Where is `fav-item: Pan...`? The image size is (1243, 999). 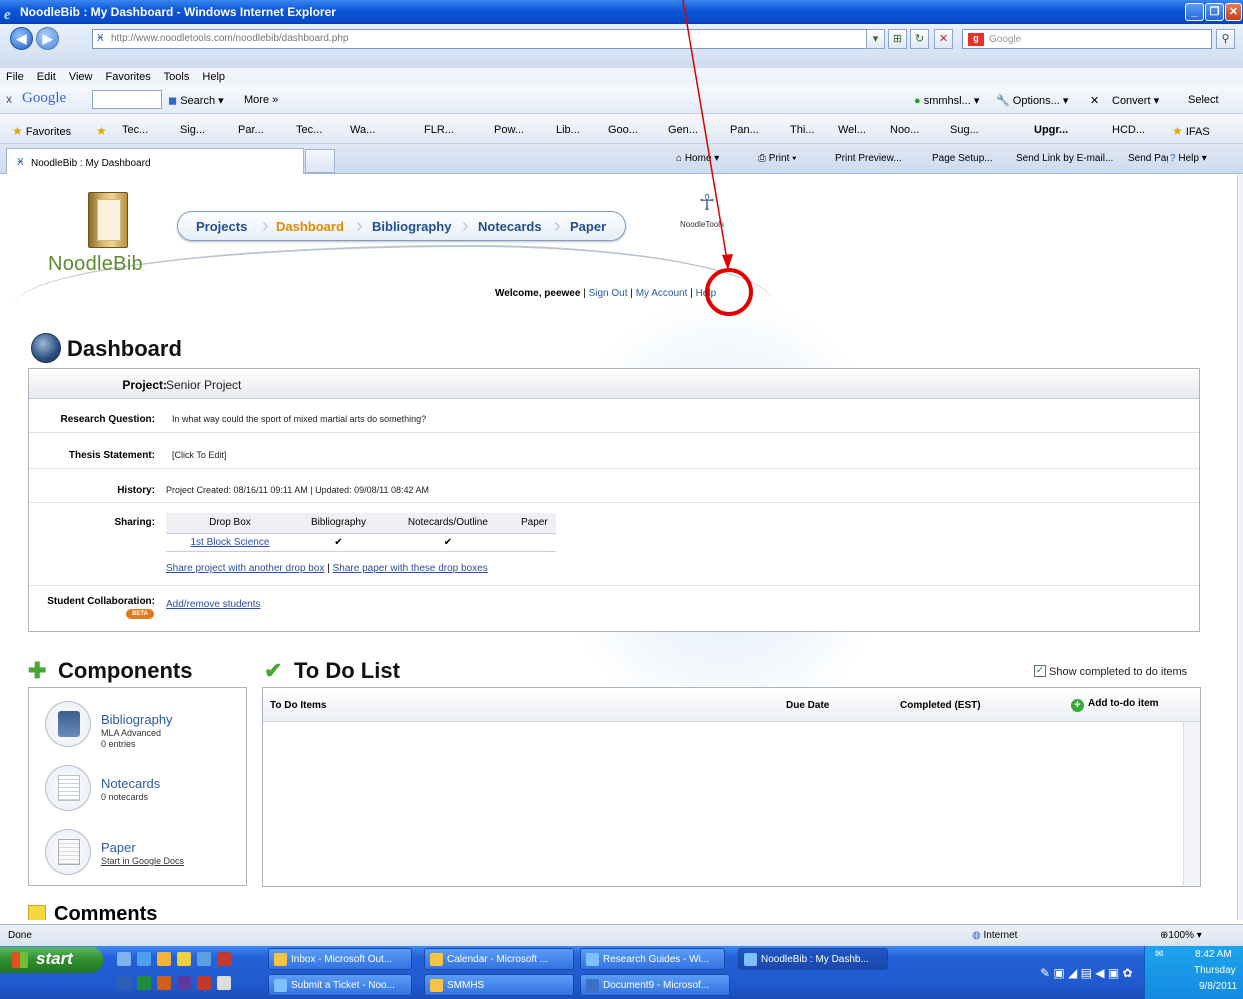
fav-item: Pan... is located at coordinates (744, 130).